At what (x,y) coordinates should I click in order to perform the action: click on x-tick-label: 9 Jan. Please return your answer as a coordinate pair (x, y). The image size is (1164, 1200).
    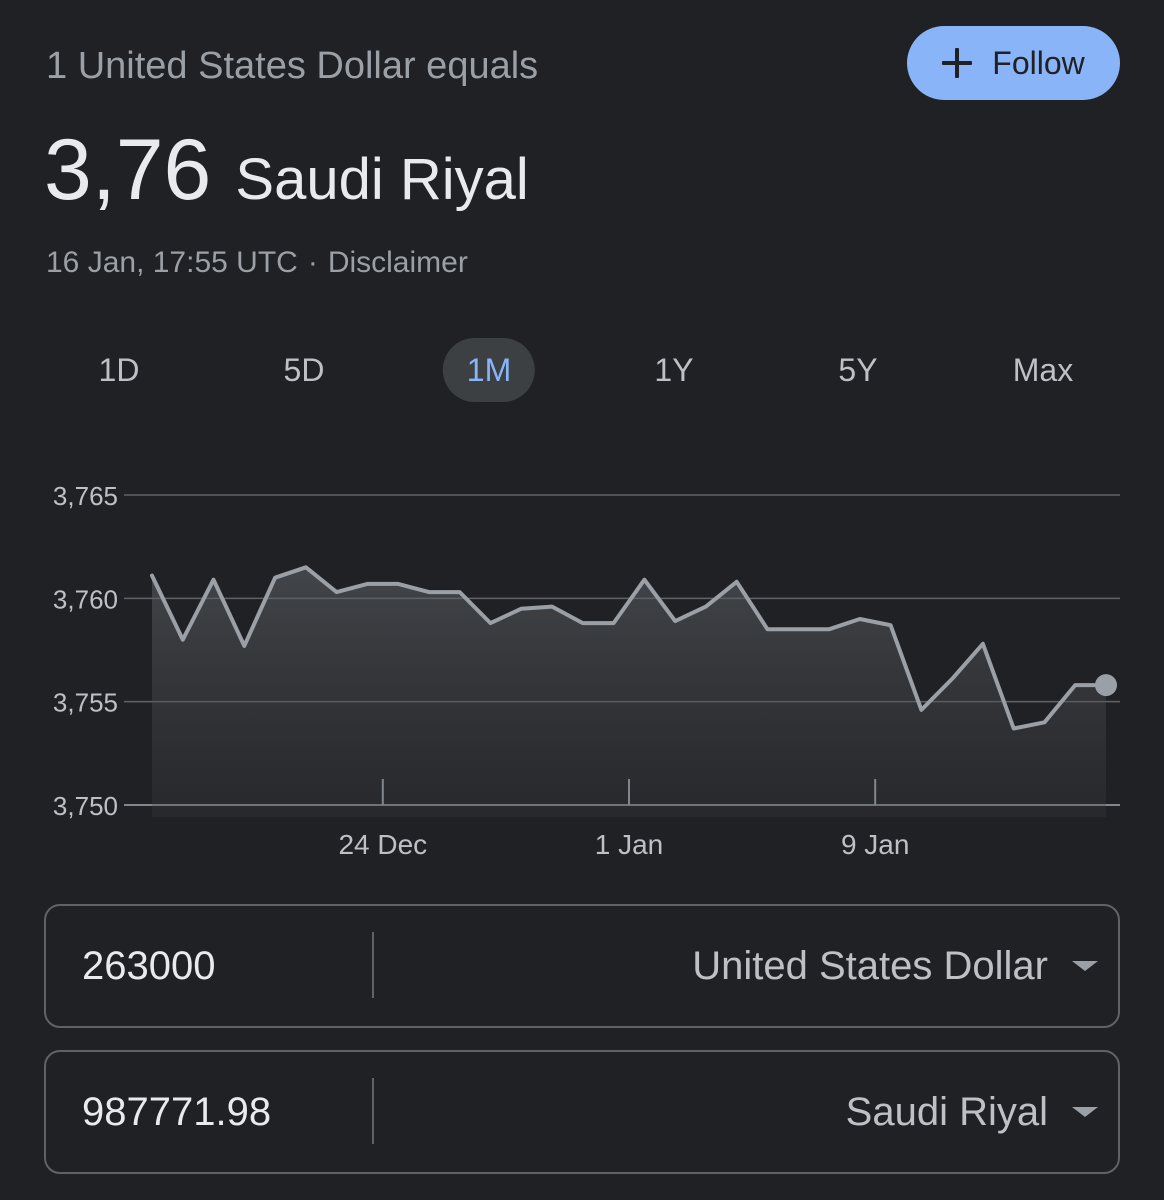
    Looking at the image, I should click on (875, 844).